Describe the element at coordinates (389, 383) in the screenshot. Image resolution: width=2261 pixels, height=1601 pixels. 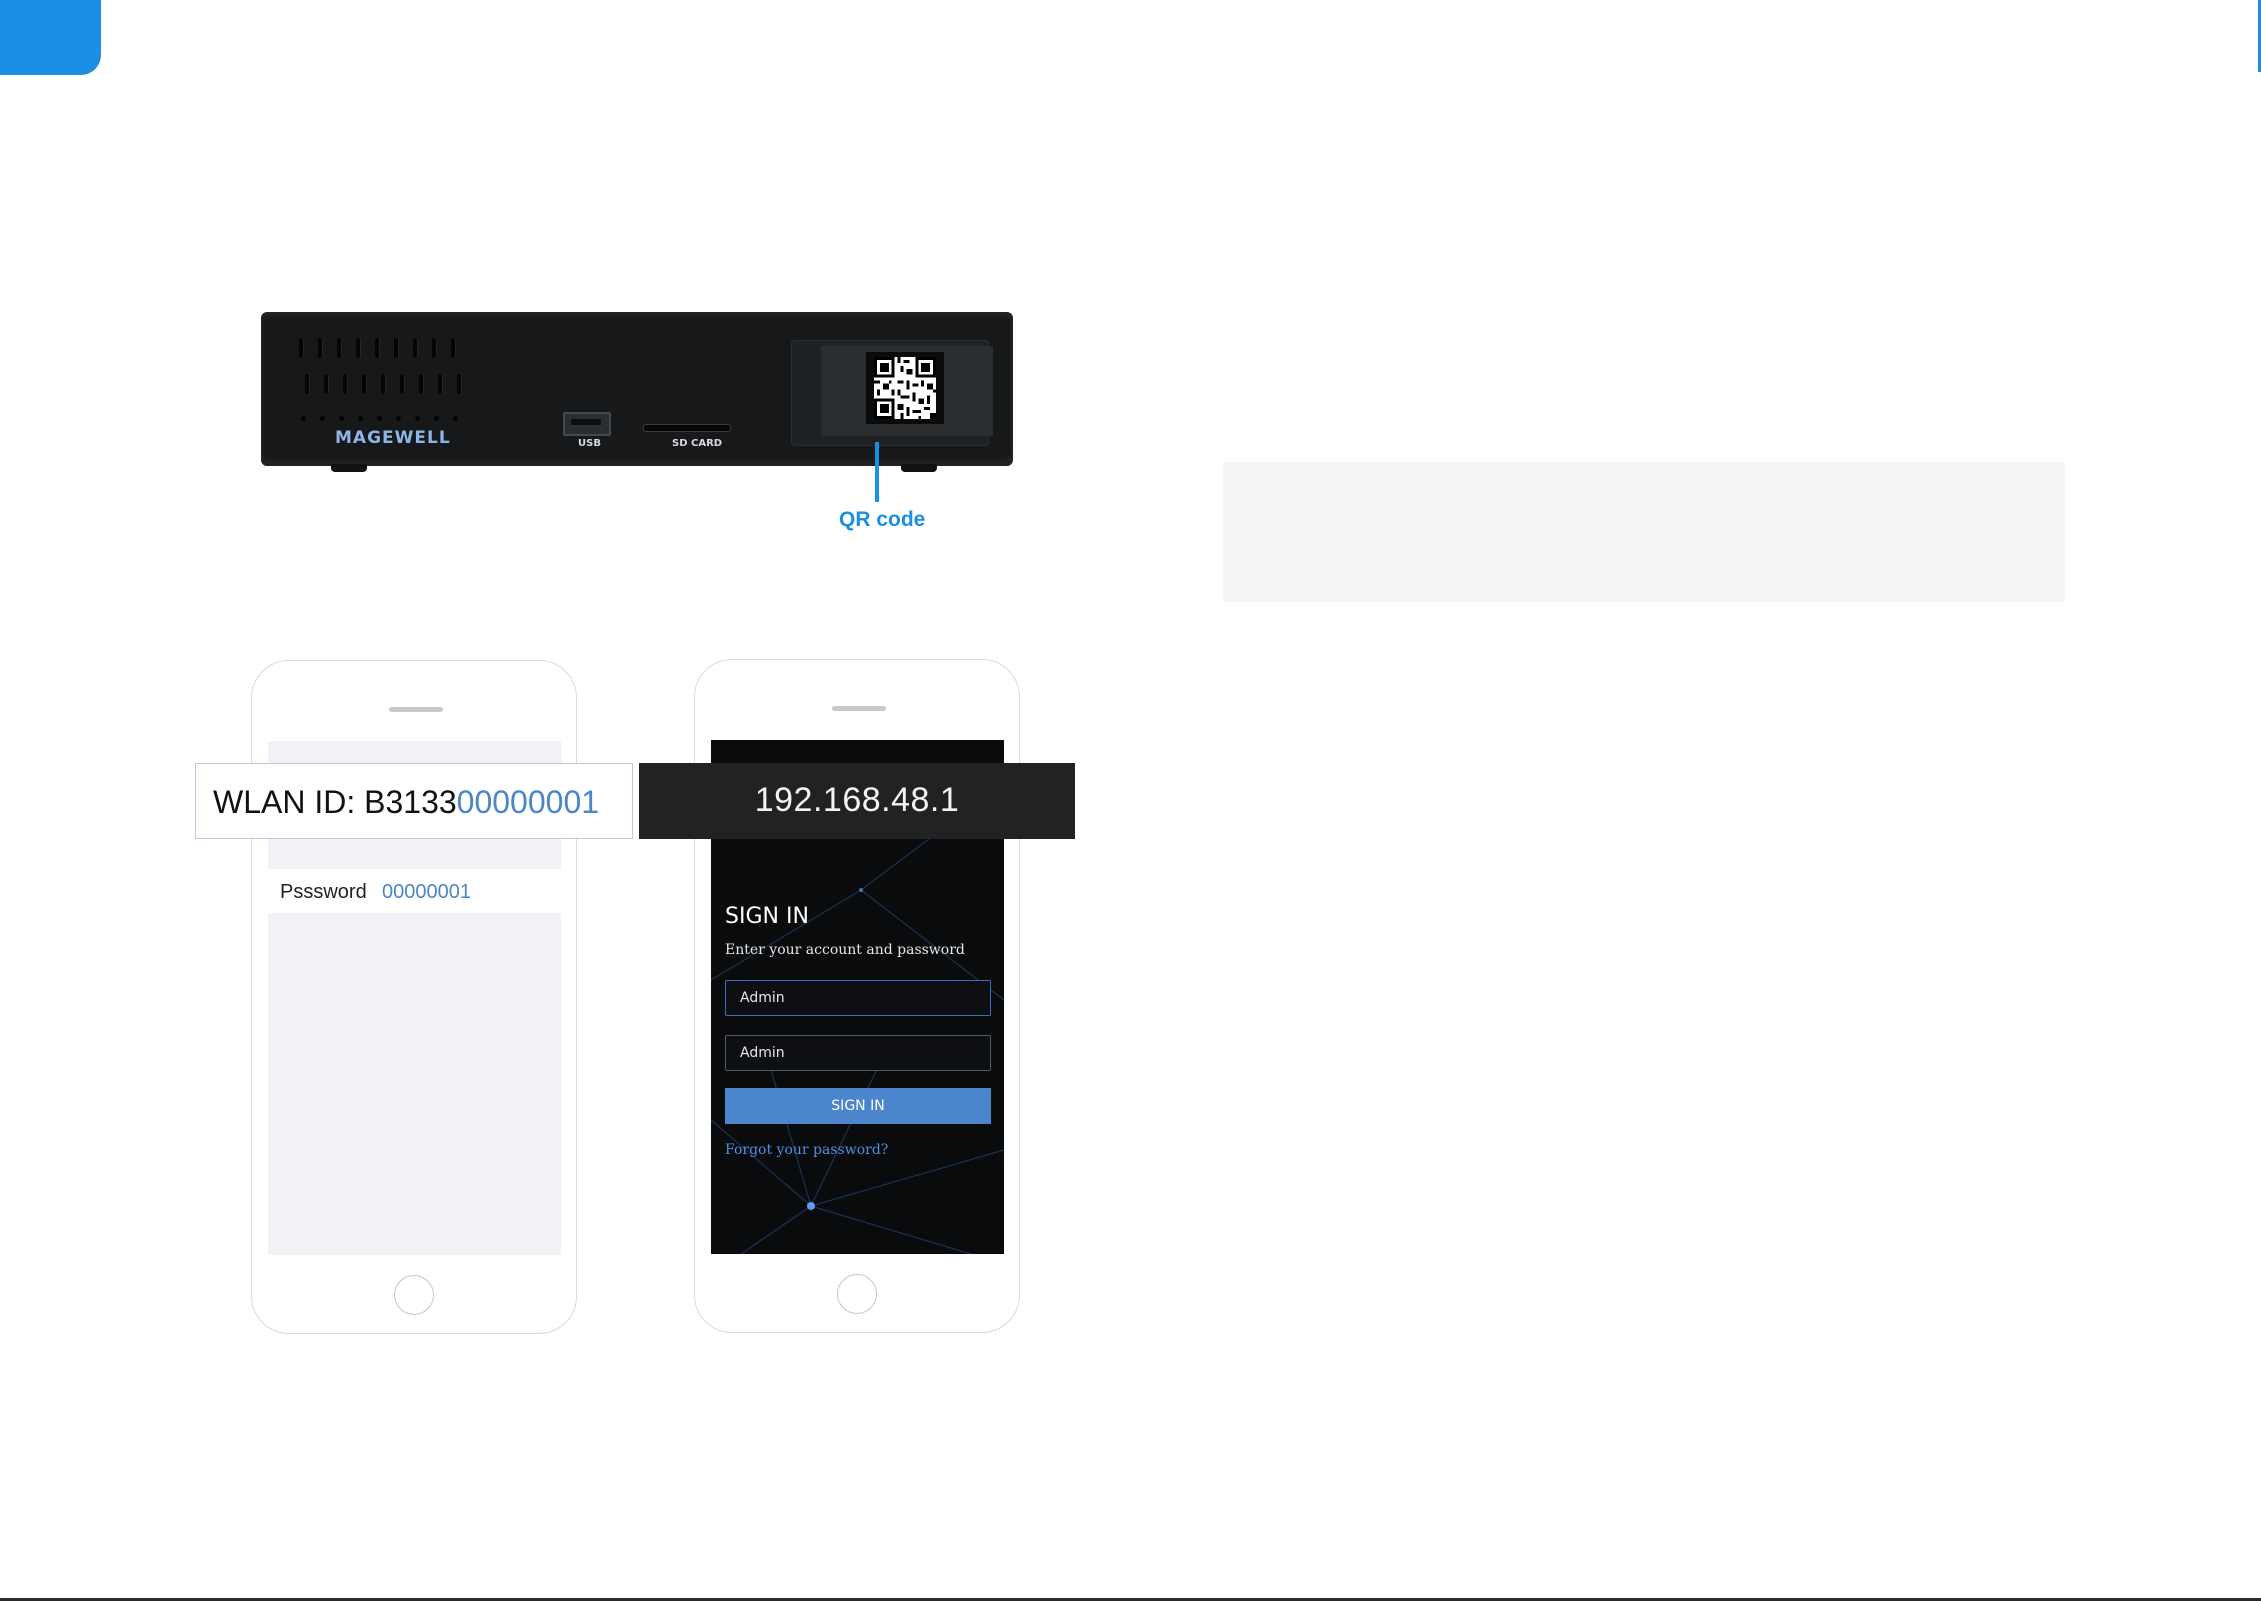
I see `vent-grille` at that location.